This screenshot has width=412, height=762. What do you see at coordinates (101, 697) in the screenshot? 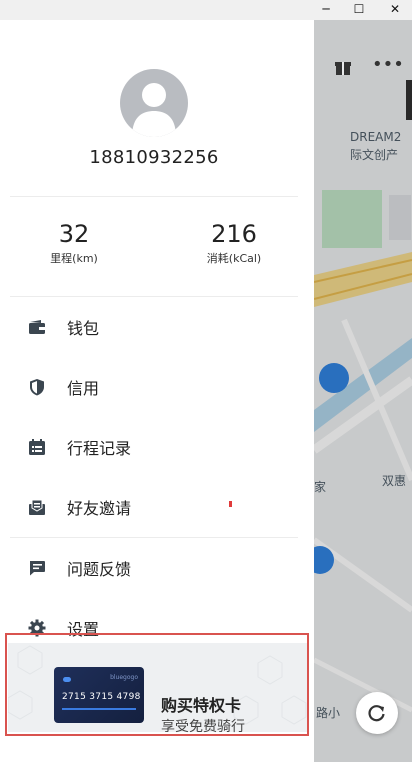
I see `card-number: 2715 3715 4798` at bounding box center [101, 697].